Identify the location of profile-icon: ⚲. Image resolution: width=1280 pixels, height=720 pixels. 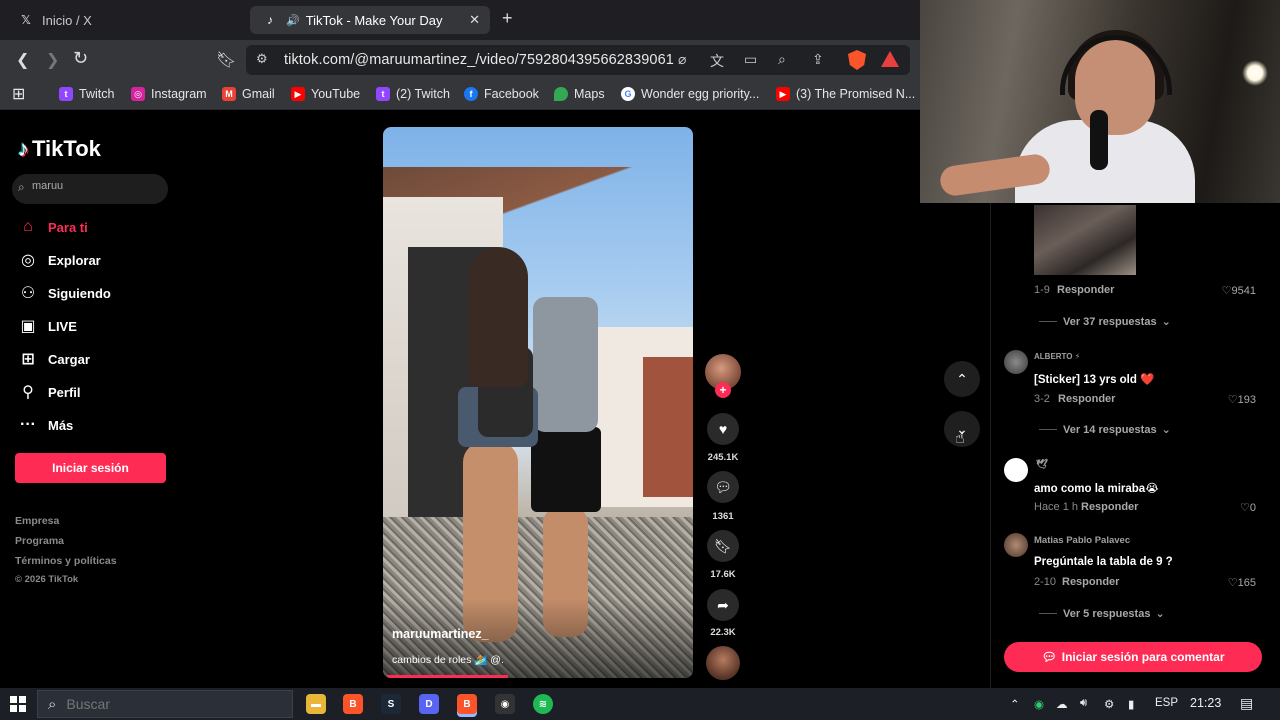
(28, 392).